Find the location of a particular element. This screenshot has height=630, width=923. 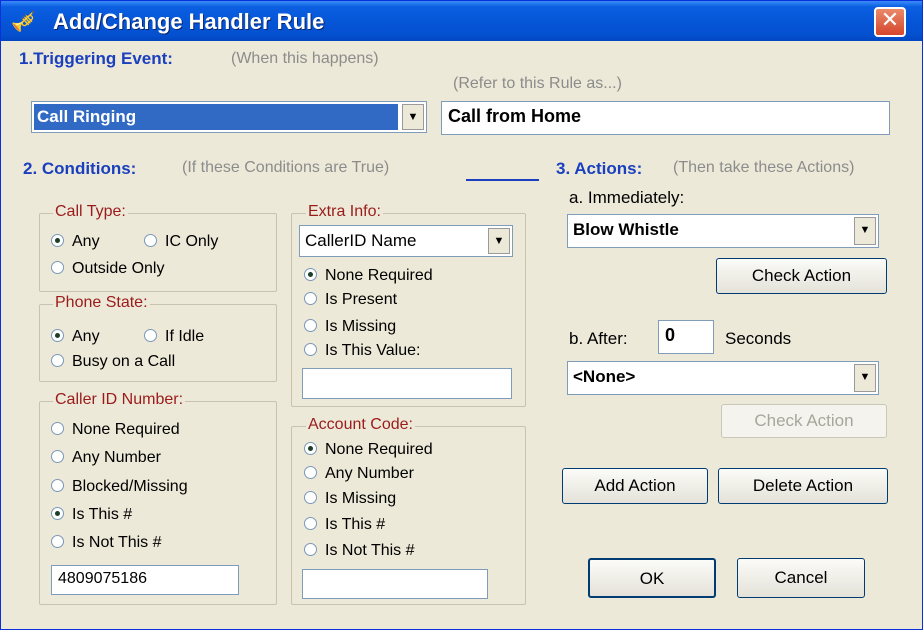

extra-info-value-input is located at coordinates (407, 383).